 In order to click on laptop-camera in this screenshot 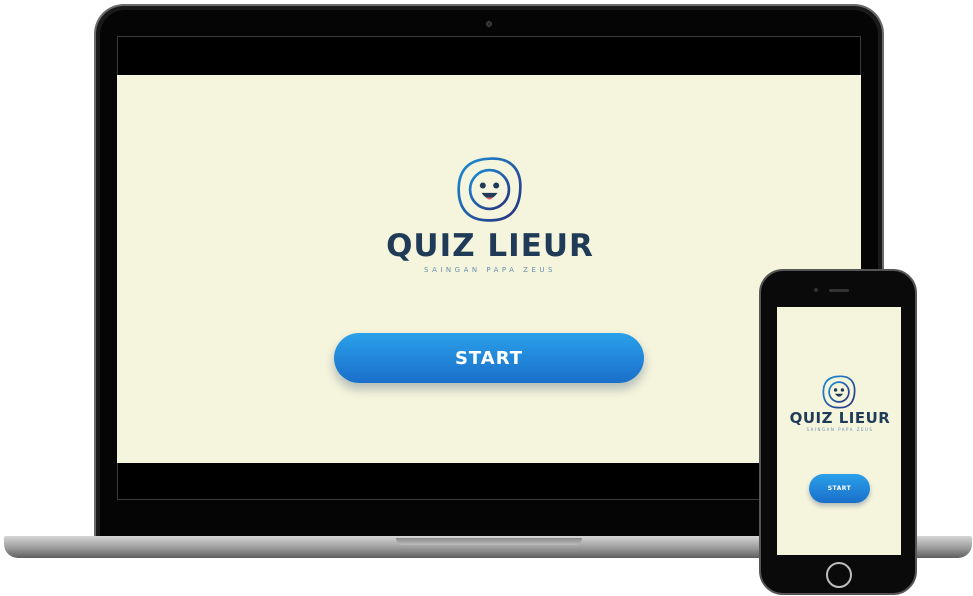, I will do `click(489, 24)`.